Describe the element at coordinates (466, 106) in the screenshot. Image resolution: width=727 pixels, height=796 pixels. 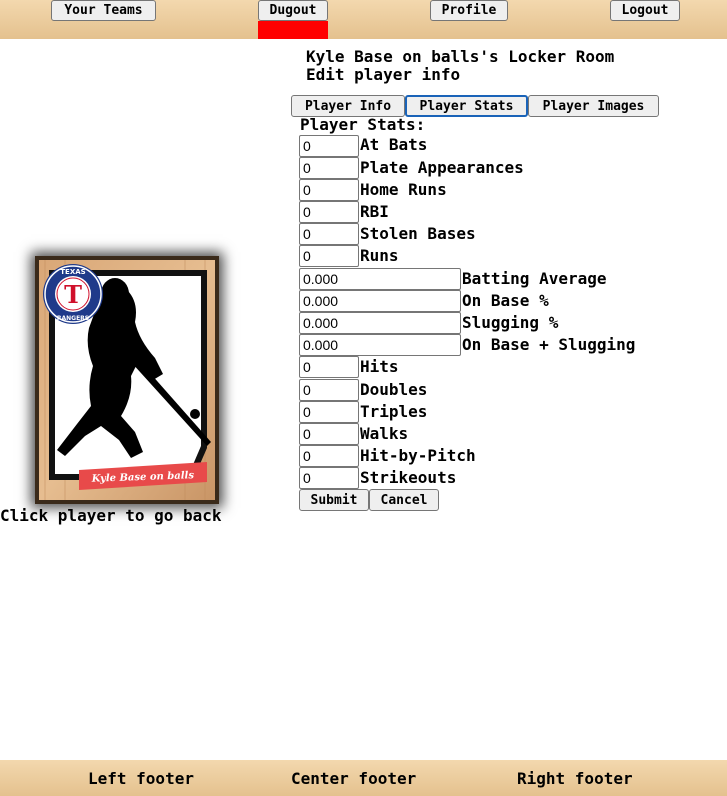
I see `tab-player-stats: Player Stats` at that location.